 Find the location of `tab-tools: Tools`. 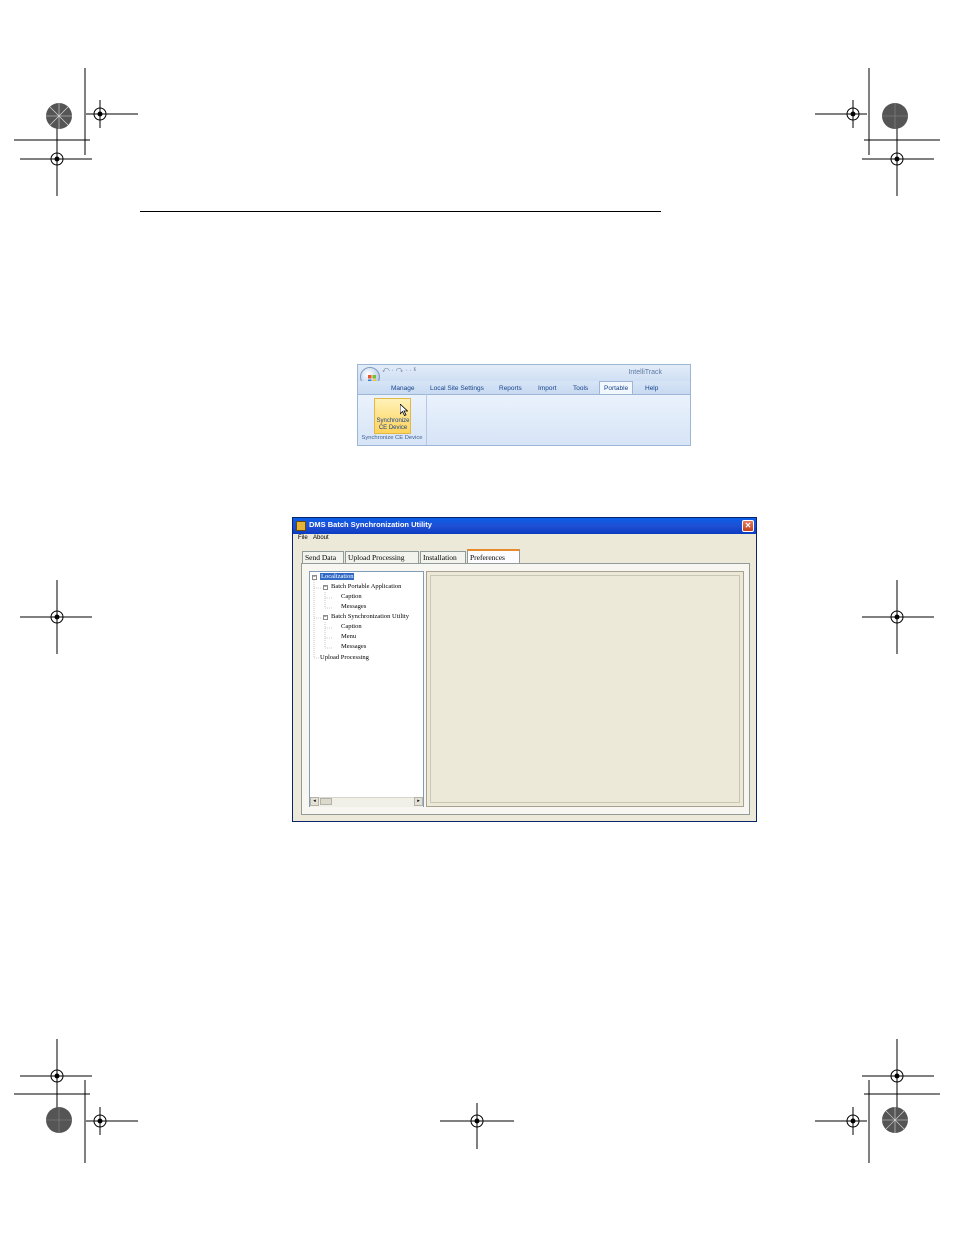

tab-tools: Tools is located at coordinates (580, 388).